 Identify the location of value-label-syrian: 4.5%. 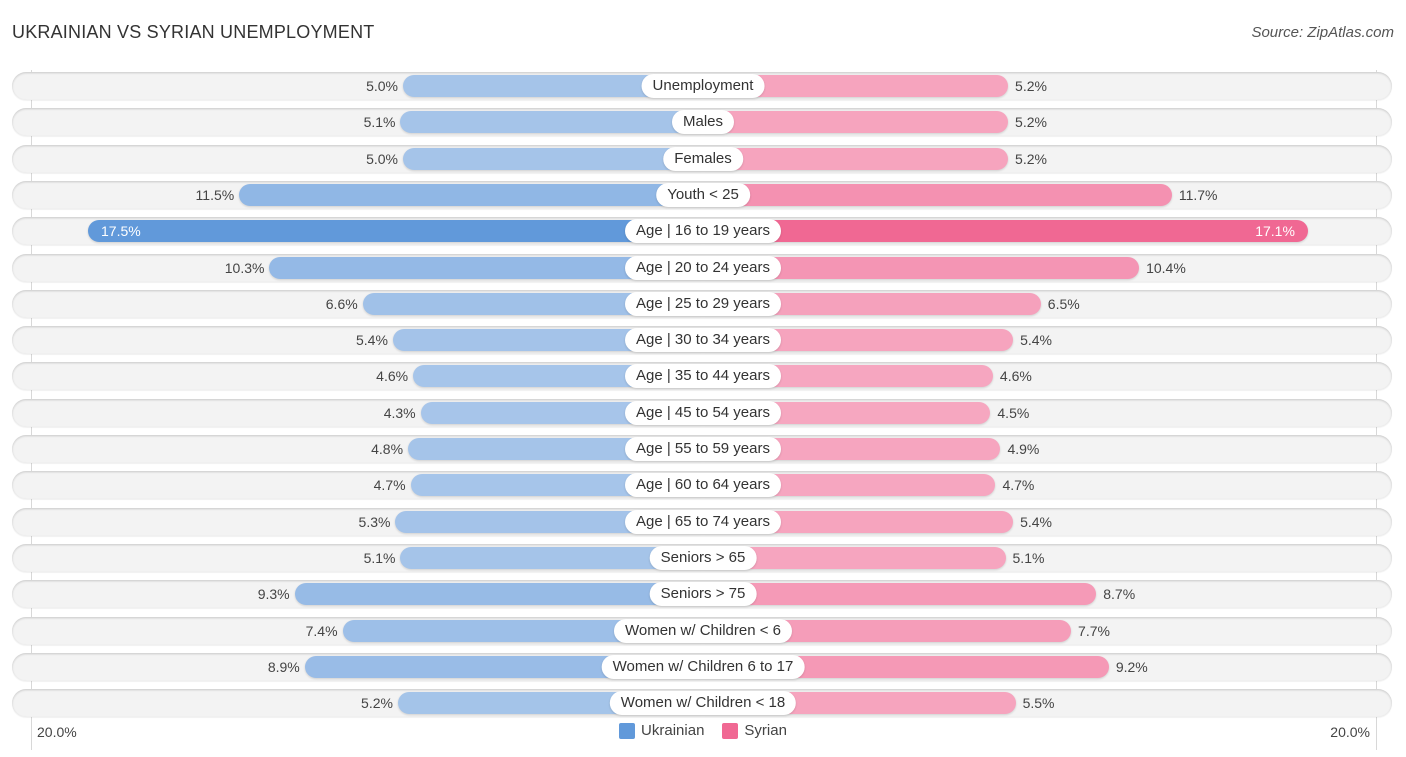
(1013, 412).